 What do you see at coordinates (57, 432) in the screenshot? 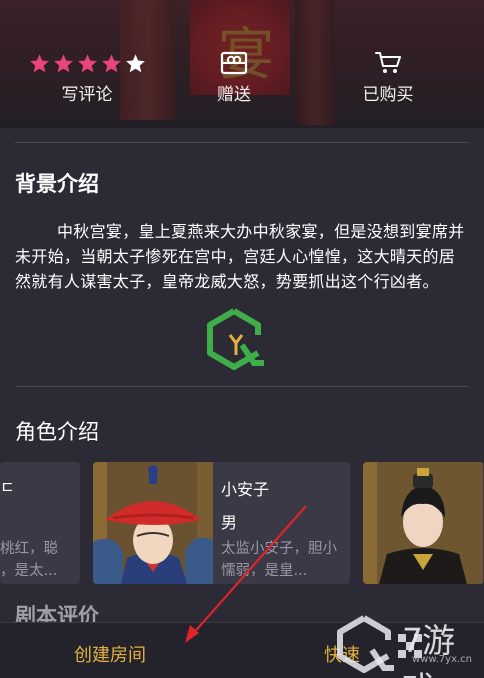
I see `characters-section-title: 角色介绍` at bounding box center [57, 432].